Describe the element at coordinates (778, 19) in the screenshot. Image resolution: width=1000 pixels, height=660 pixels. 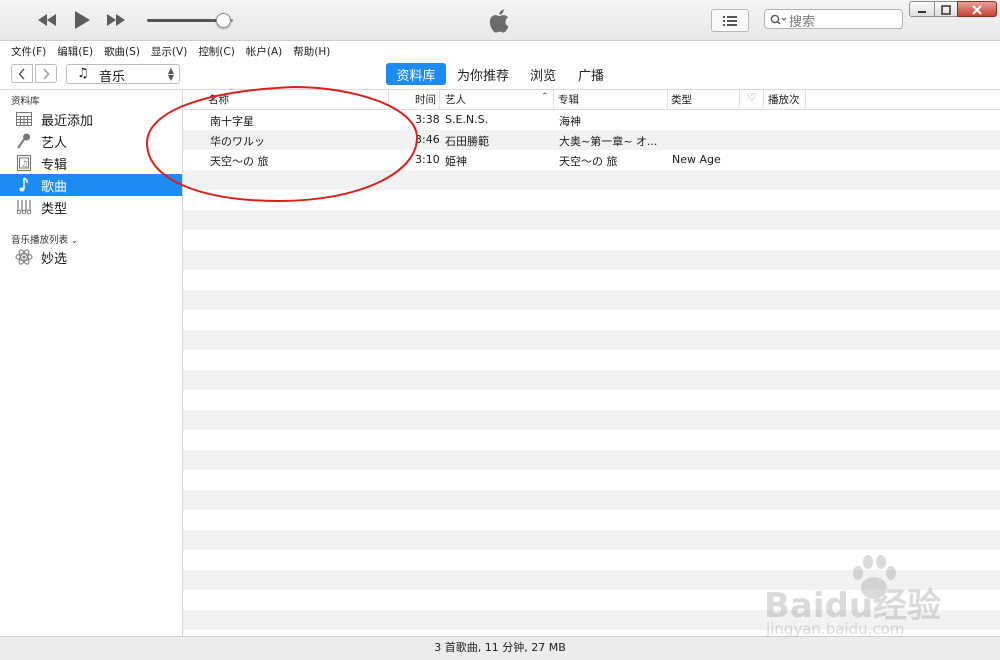
I see `search-icon` at that location.